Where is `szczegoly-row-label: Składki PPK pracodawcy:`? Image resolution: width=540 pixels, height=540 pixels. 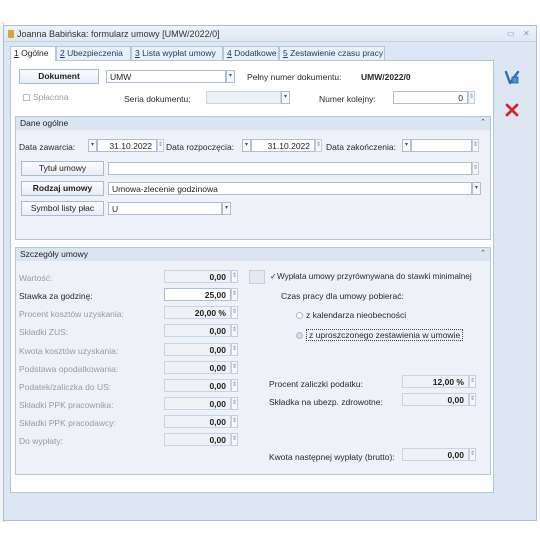
szczegoly-row-label: Składki PPK pracodawcy: is located at coordinates (67, 423).